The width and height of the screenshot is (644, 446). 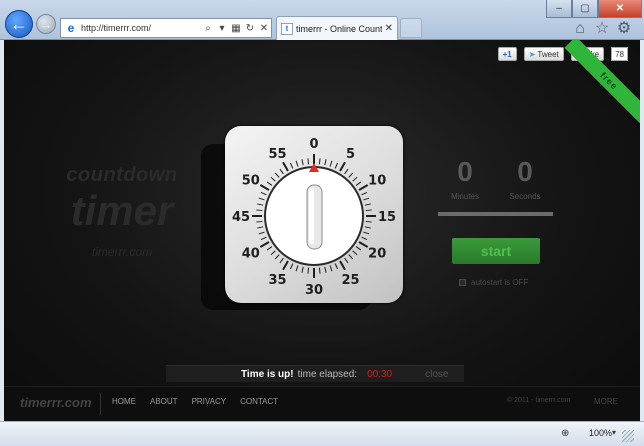 I want to click on footer-link-privacy: PRIVACY, so click(x=209, y=401).